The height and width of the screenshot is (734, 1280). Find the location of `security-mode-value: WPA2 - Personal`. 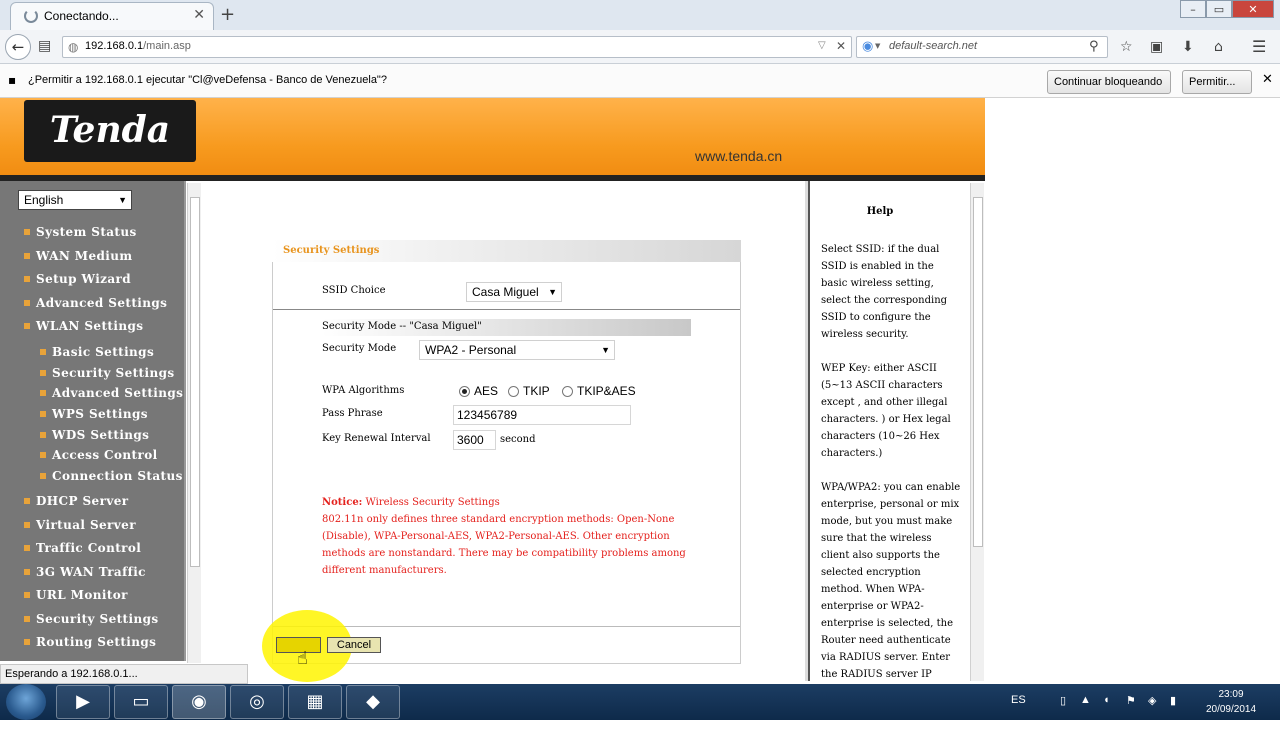

security-mode-value: WPA2 - Personal is located at coordinates (471, 350).